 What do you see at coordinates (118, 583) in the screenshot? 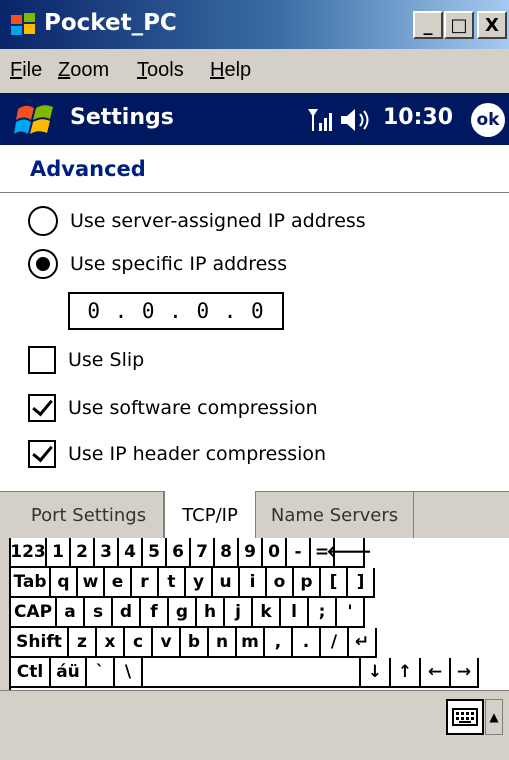
I see `key: e` at bounding box center [118, 583].